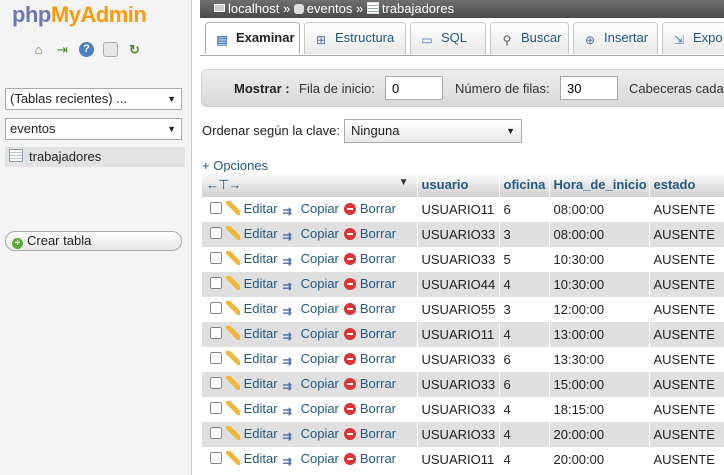 The height and width of the screenshot is (475, 724). I want to click on chevron-down-icon: ▼, so click(404, 182).